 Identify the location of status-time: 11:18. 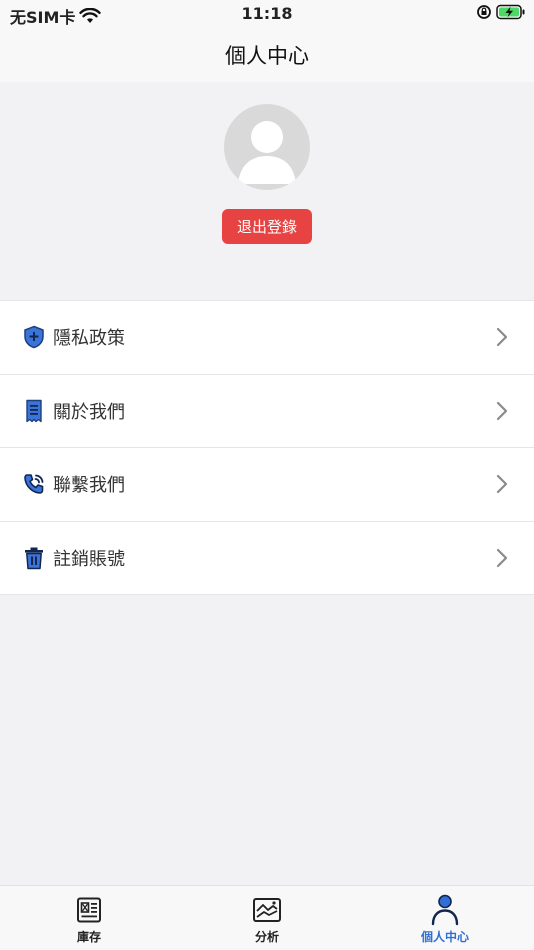
(267, 13).